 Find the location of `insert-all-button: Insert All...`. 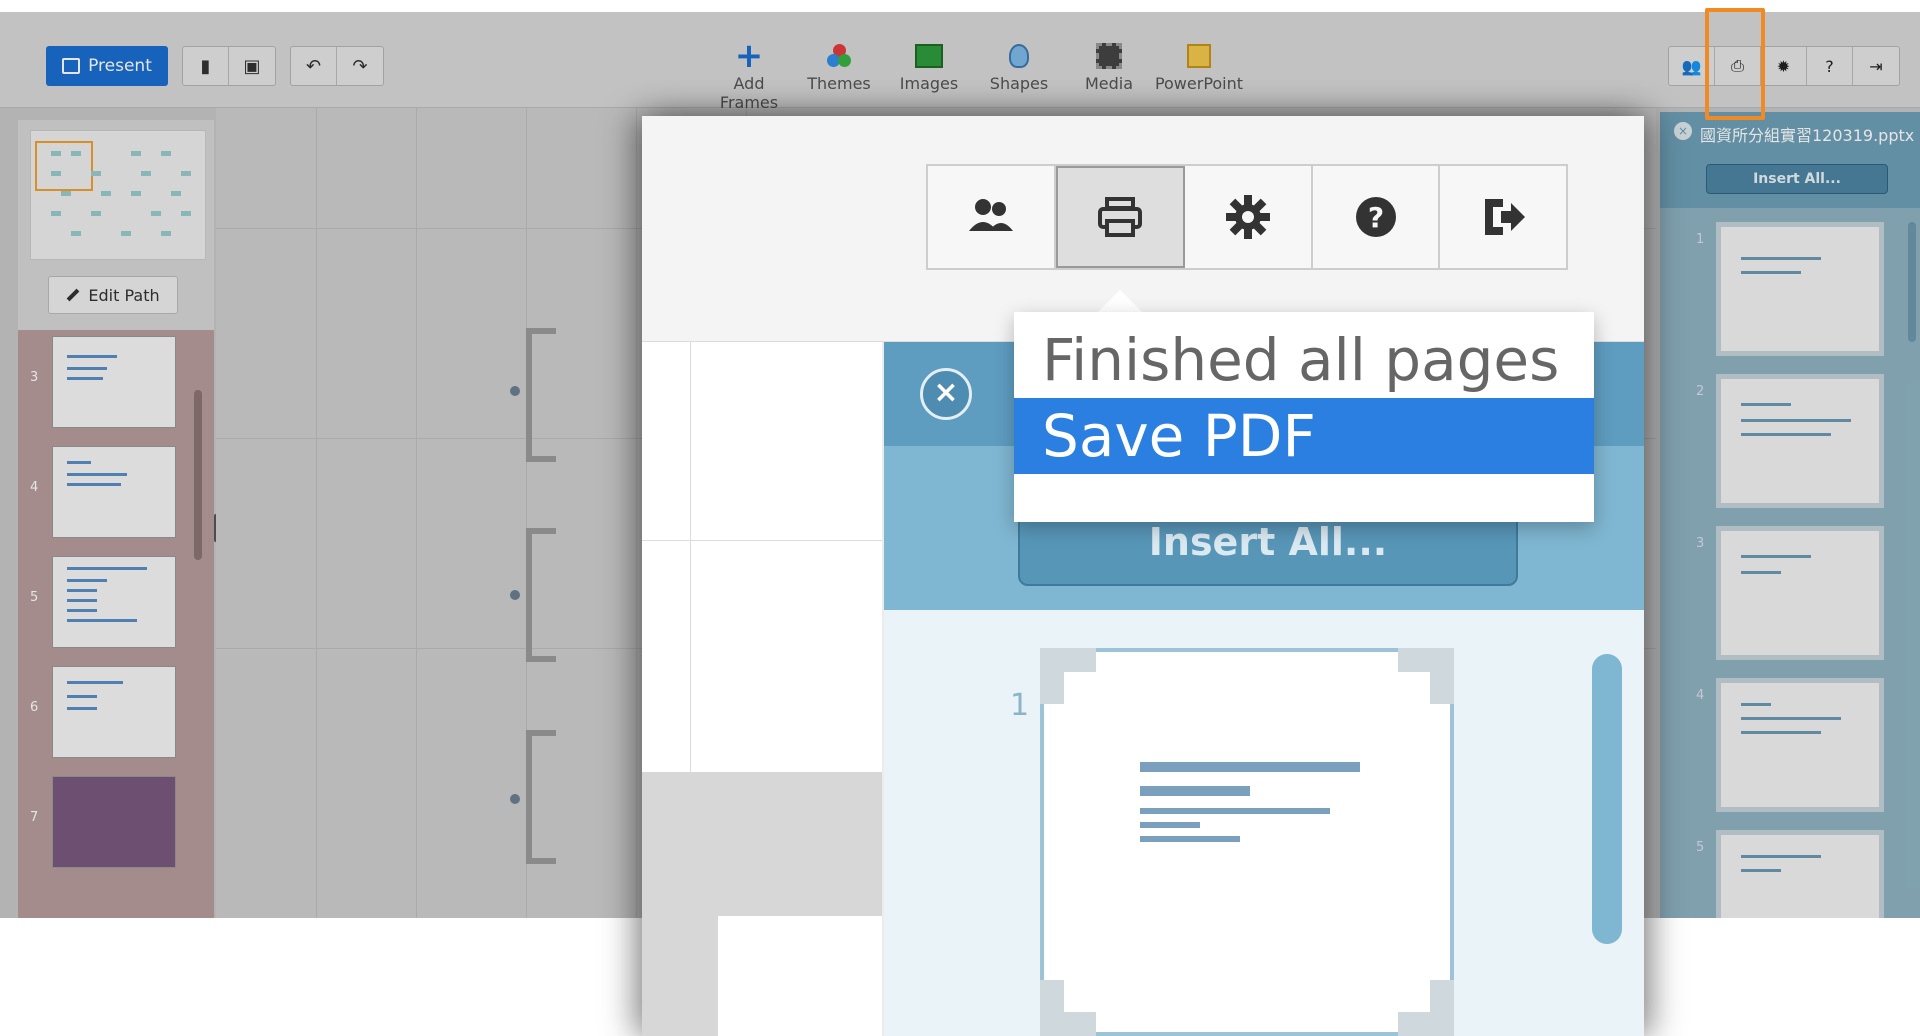

insert-all-button: Insert All... is located at coordinates (1797, 179).